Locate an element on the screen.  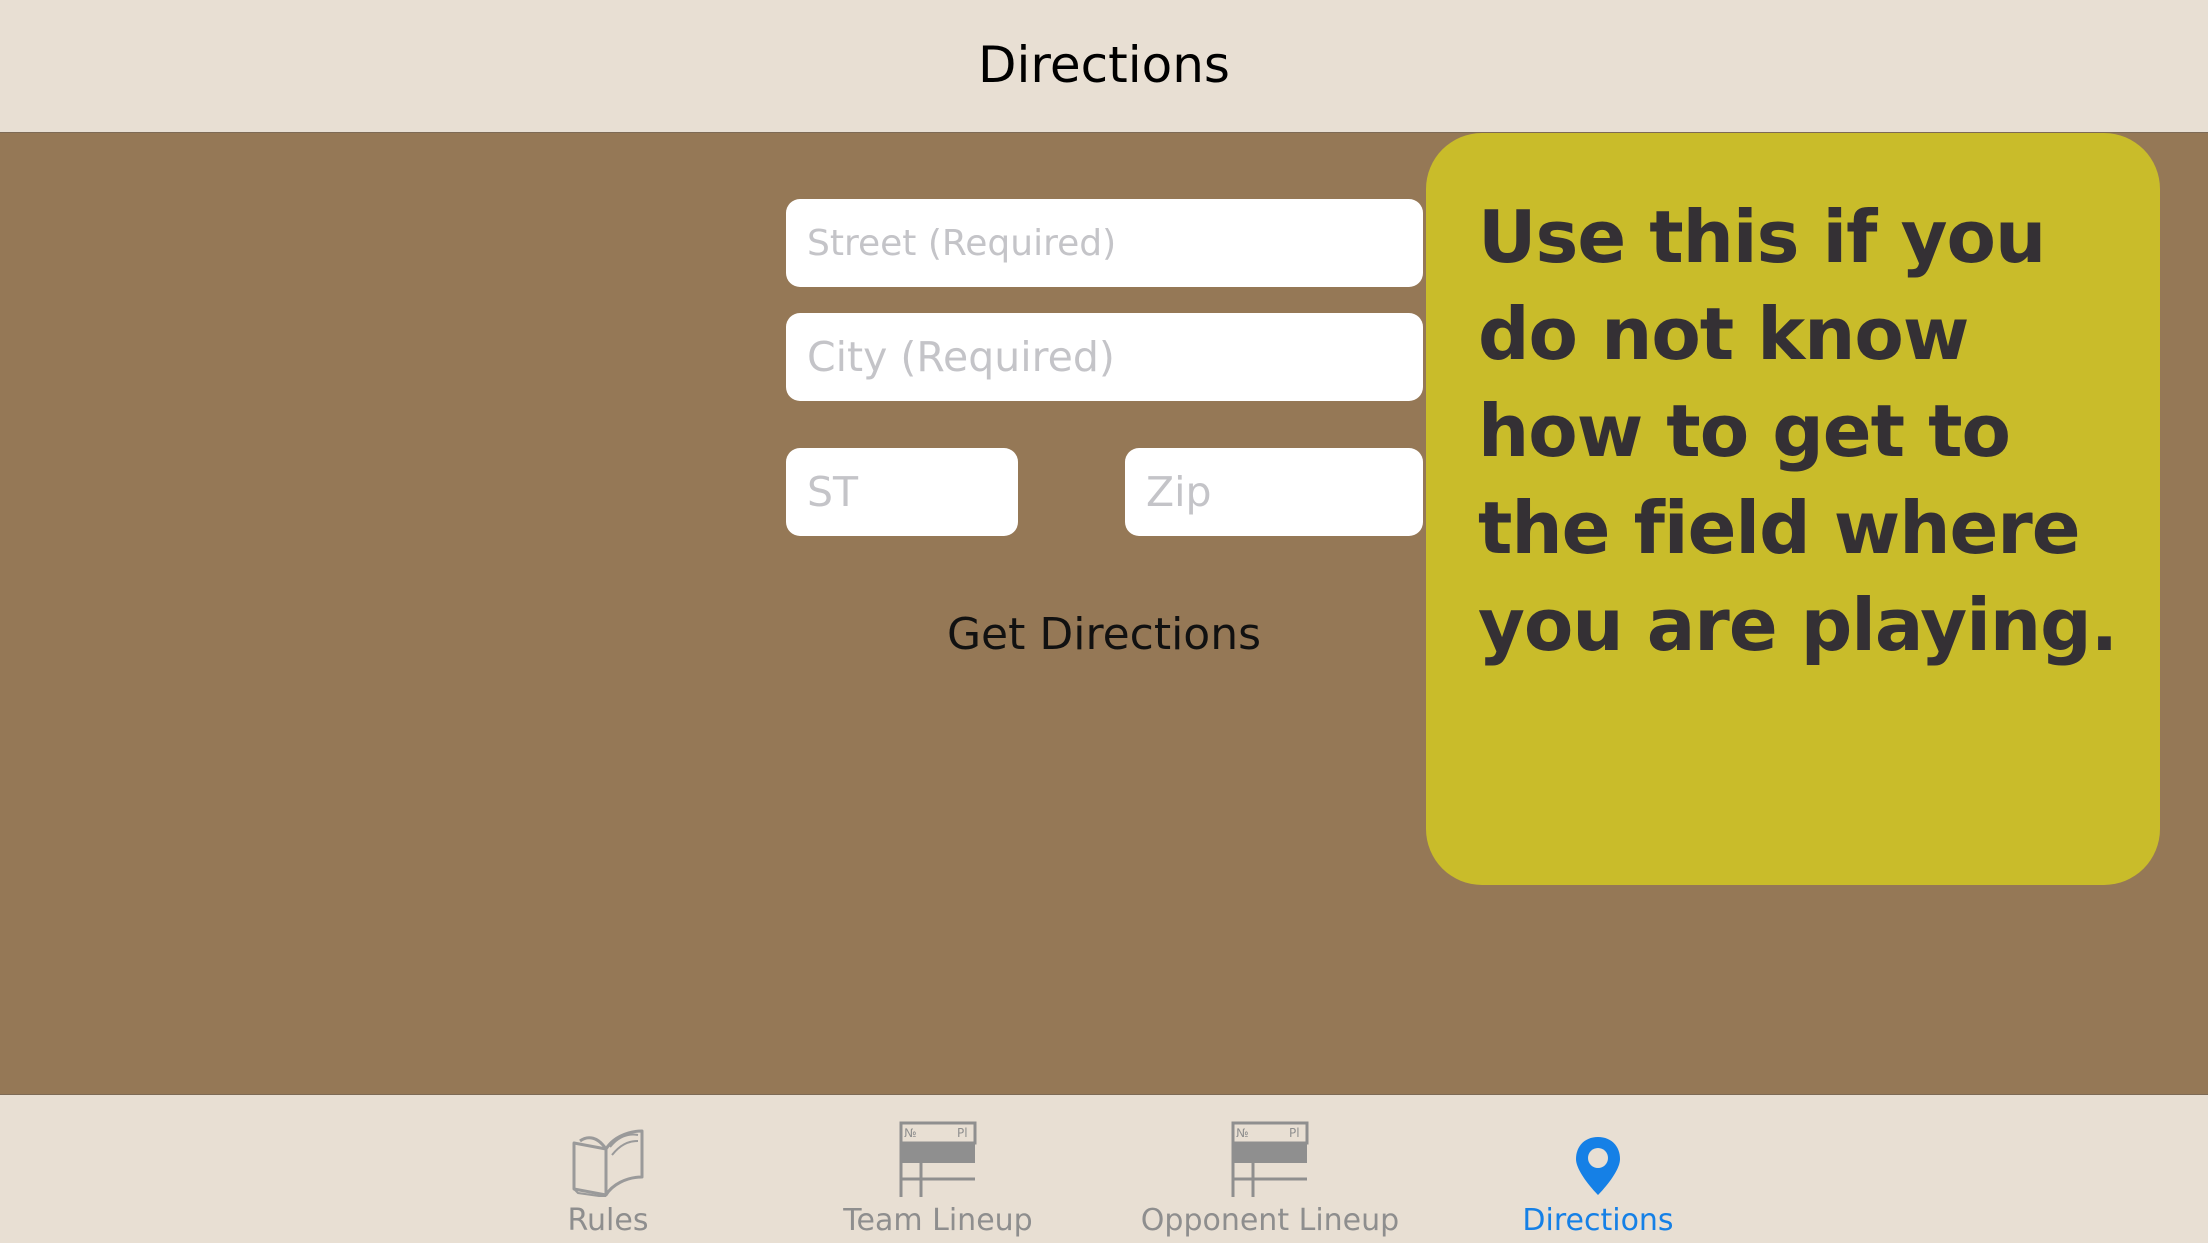
street-placeholder: Street (Required) is located at coordinates (962, 243).